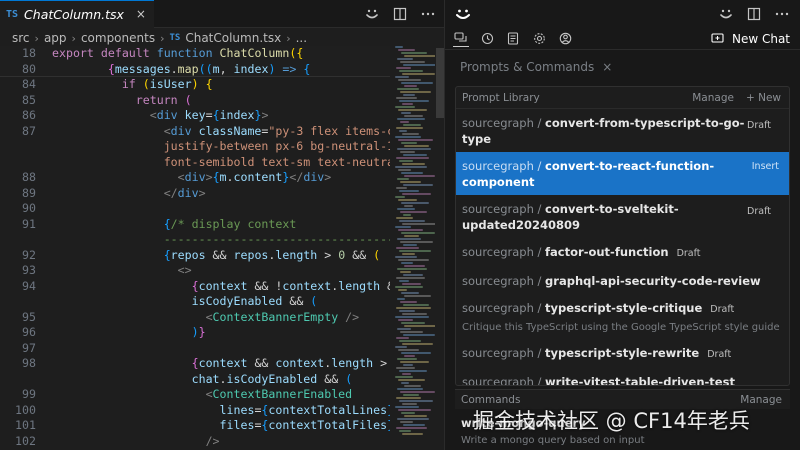 The width and height of the screenshot is (800, 450). I want to click on code-line: 86 <div key={index}>, so click(195, 116).